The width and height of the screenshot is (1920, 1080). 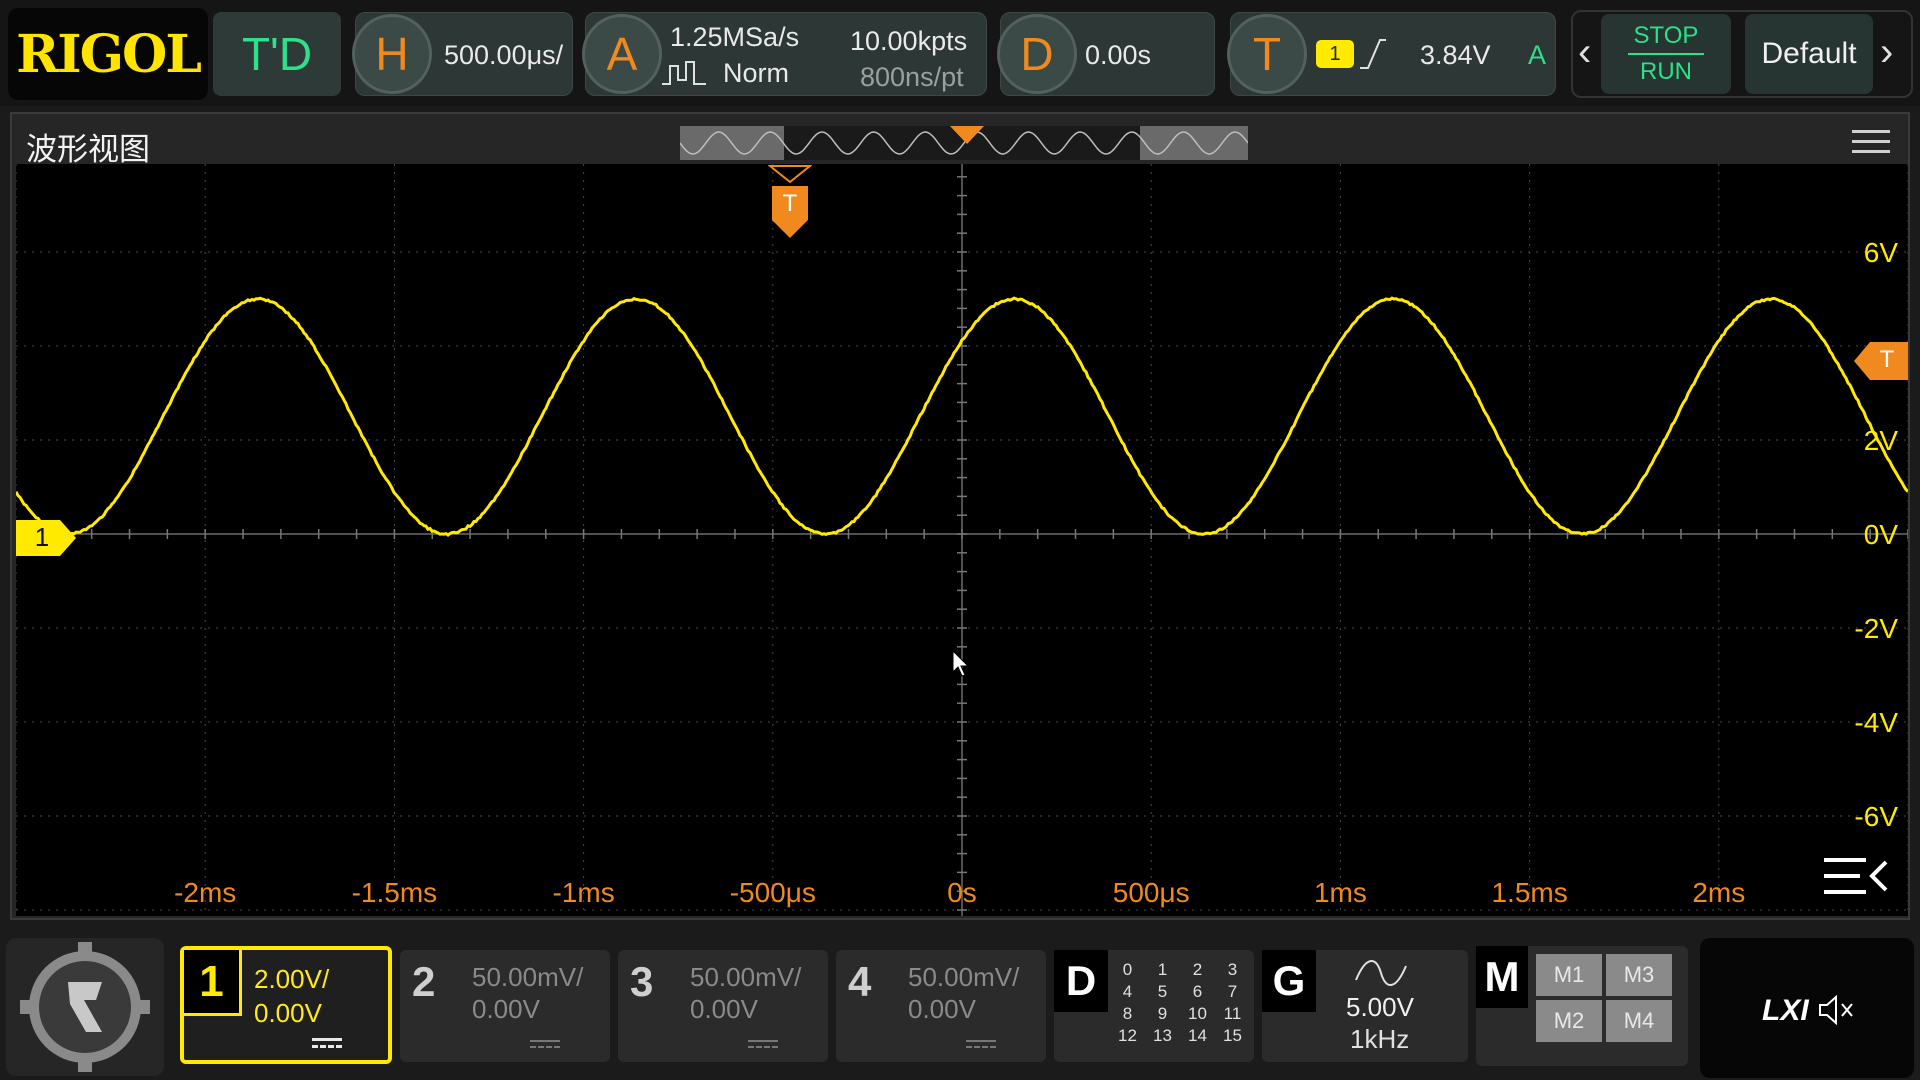 I want to click on channel-3-panel: 3 50.00mV/ 0.00V, so click(x=723, y=1006).